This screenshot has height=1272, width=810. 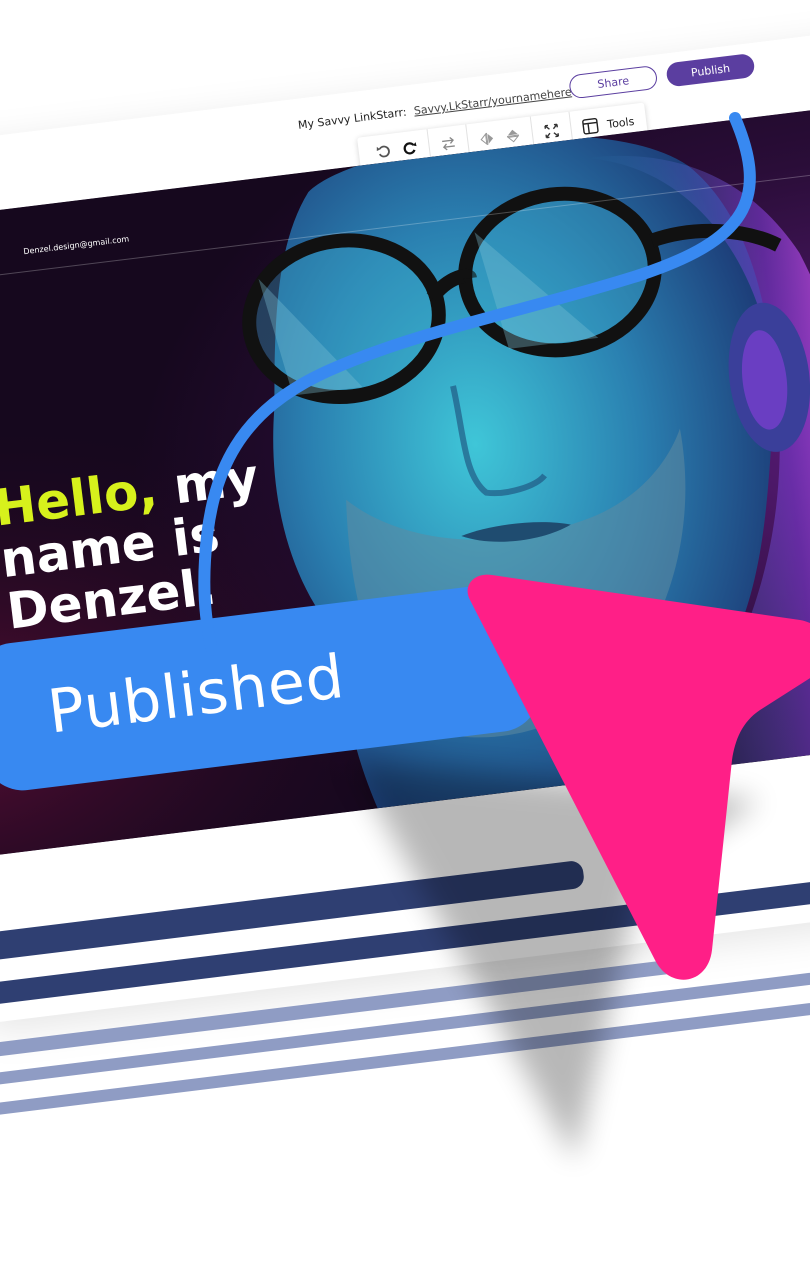 What do you see at coordinates (551, 131) in the screenshot?
I see `fullscreen-icon` at bounding box center [551, 131].